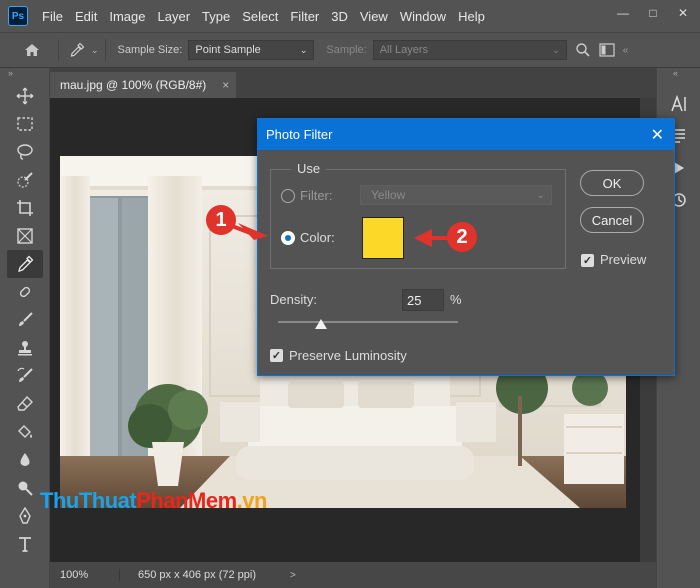 The image size is (700, 588). I want to click on cancel-button: Cancel, so click(612, 220).